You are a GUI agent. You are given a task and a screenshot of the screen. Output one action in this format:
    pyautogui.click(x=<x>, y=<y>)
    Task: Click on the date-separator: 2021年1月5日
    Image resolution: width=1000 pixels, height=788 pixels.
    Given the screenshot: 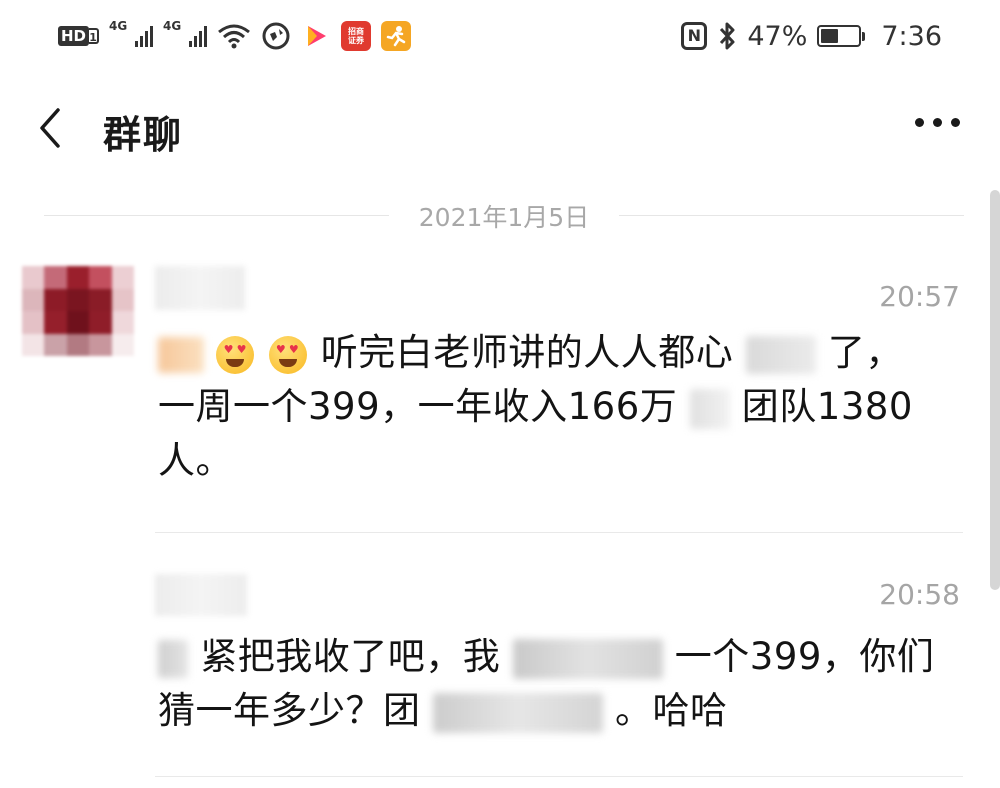 What is the action you would take?
    pyautogui.click(x=504, y=216)
    